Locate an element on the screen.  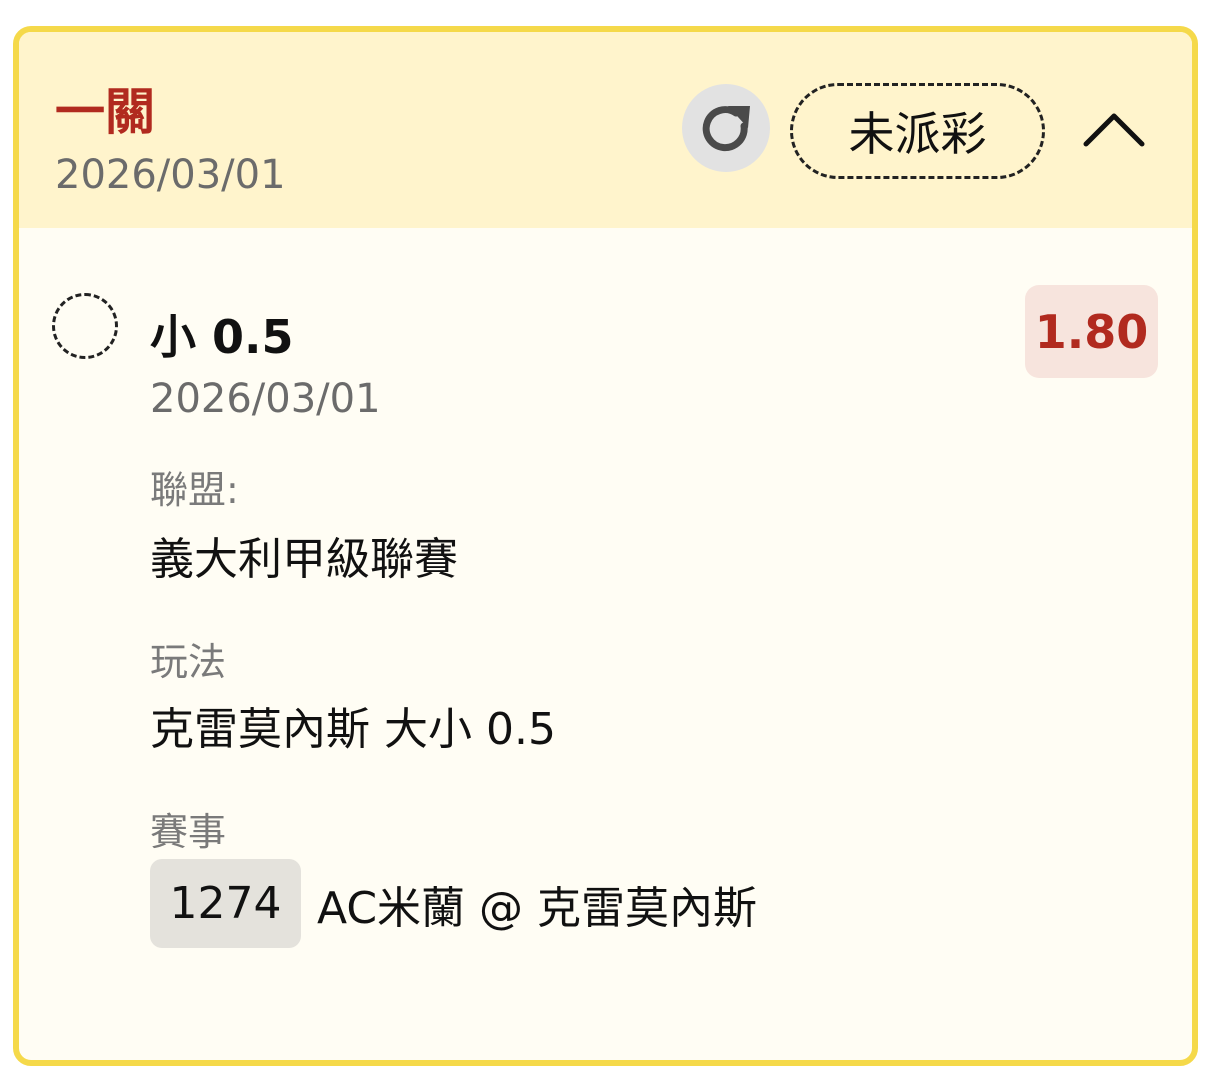
bet-date: 2026/03/01 is located at coordinates (170, 175).